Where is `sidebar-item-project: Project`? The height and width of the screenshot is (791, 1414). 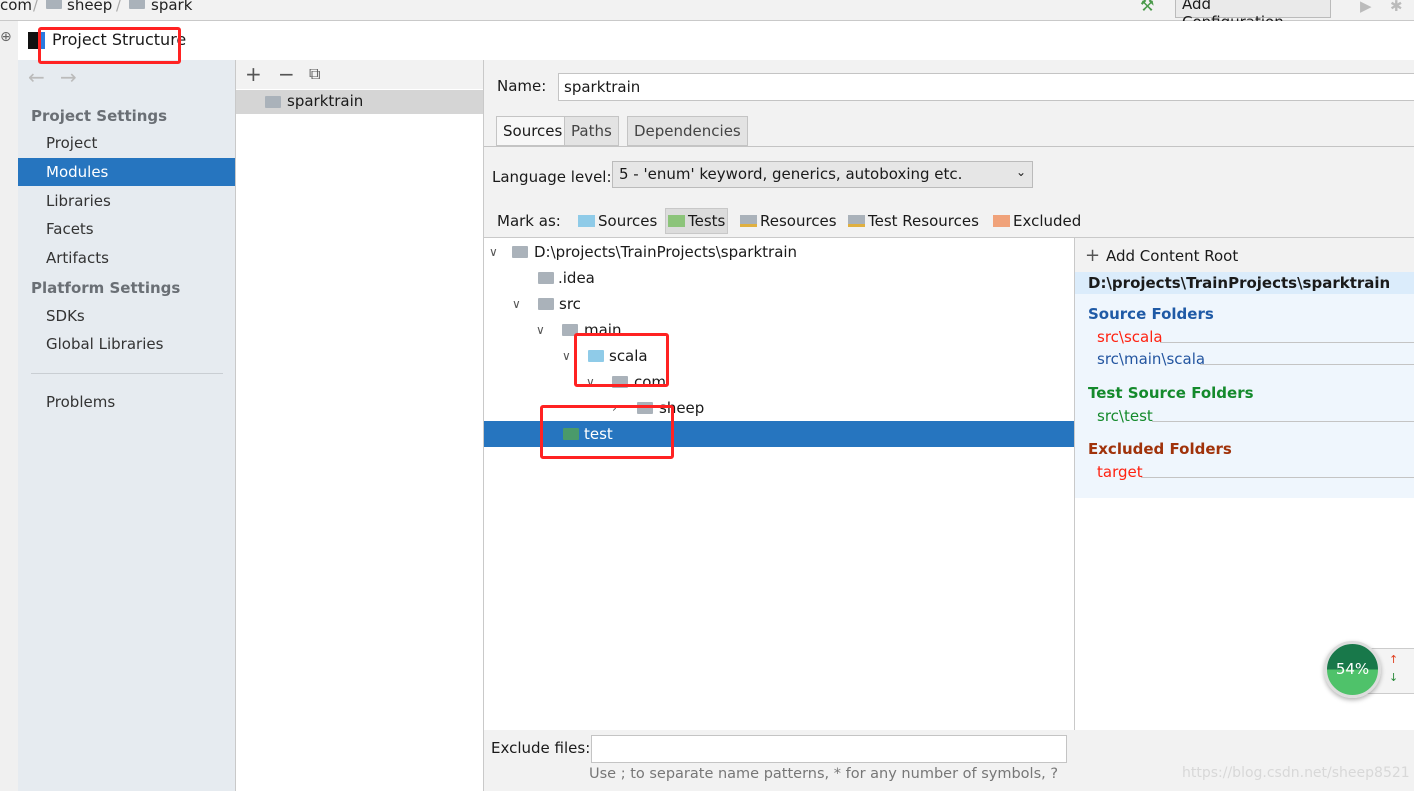
sidebar-item-project: Project is located at coordinates (126, 143).